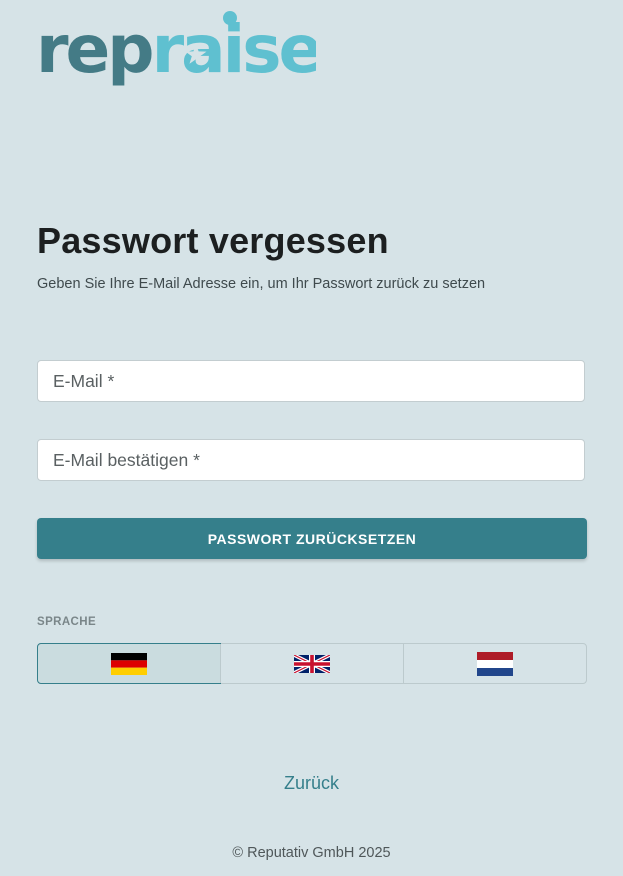  I want to click on germany-flag-icon, so click(129, 663).